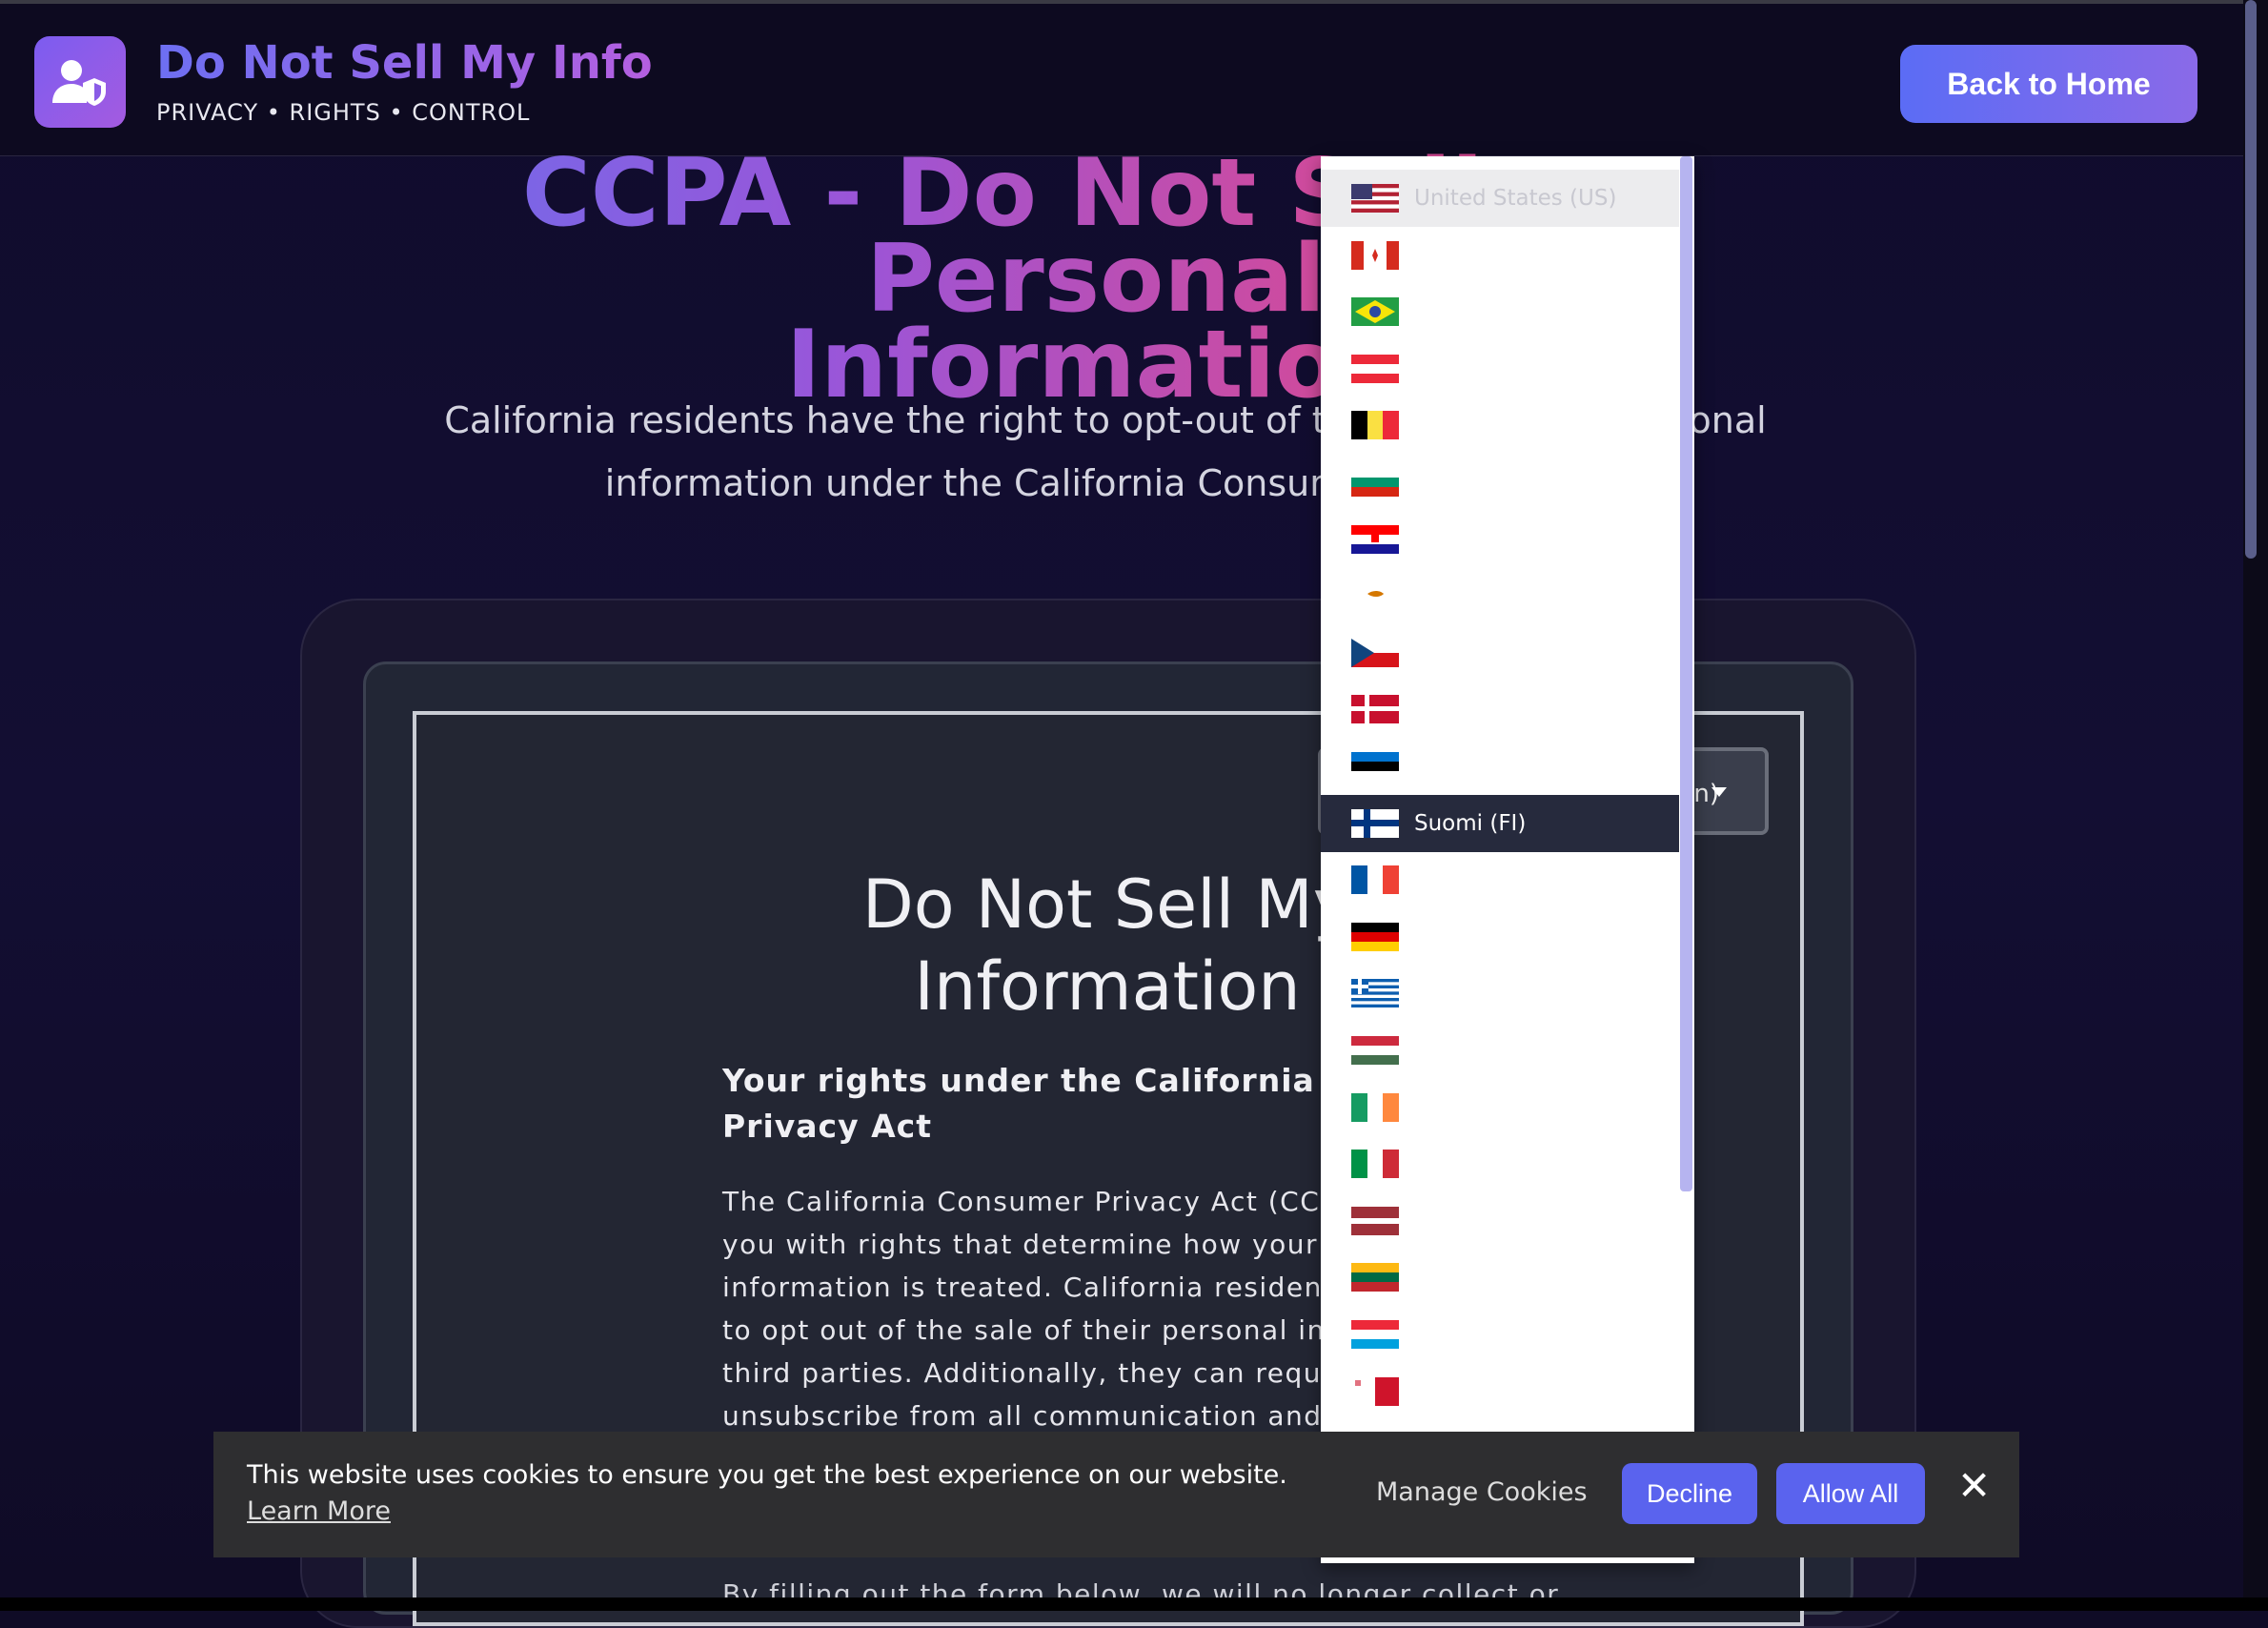  What do you see at coordinates (1375, 766) in the screenshot?
I see `ee-flag-icon` at bounding box center [1375, 766].